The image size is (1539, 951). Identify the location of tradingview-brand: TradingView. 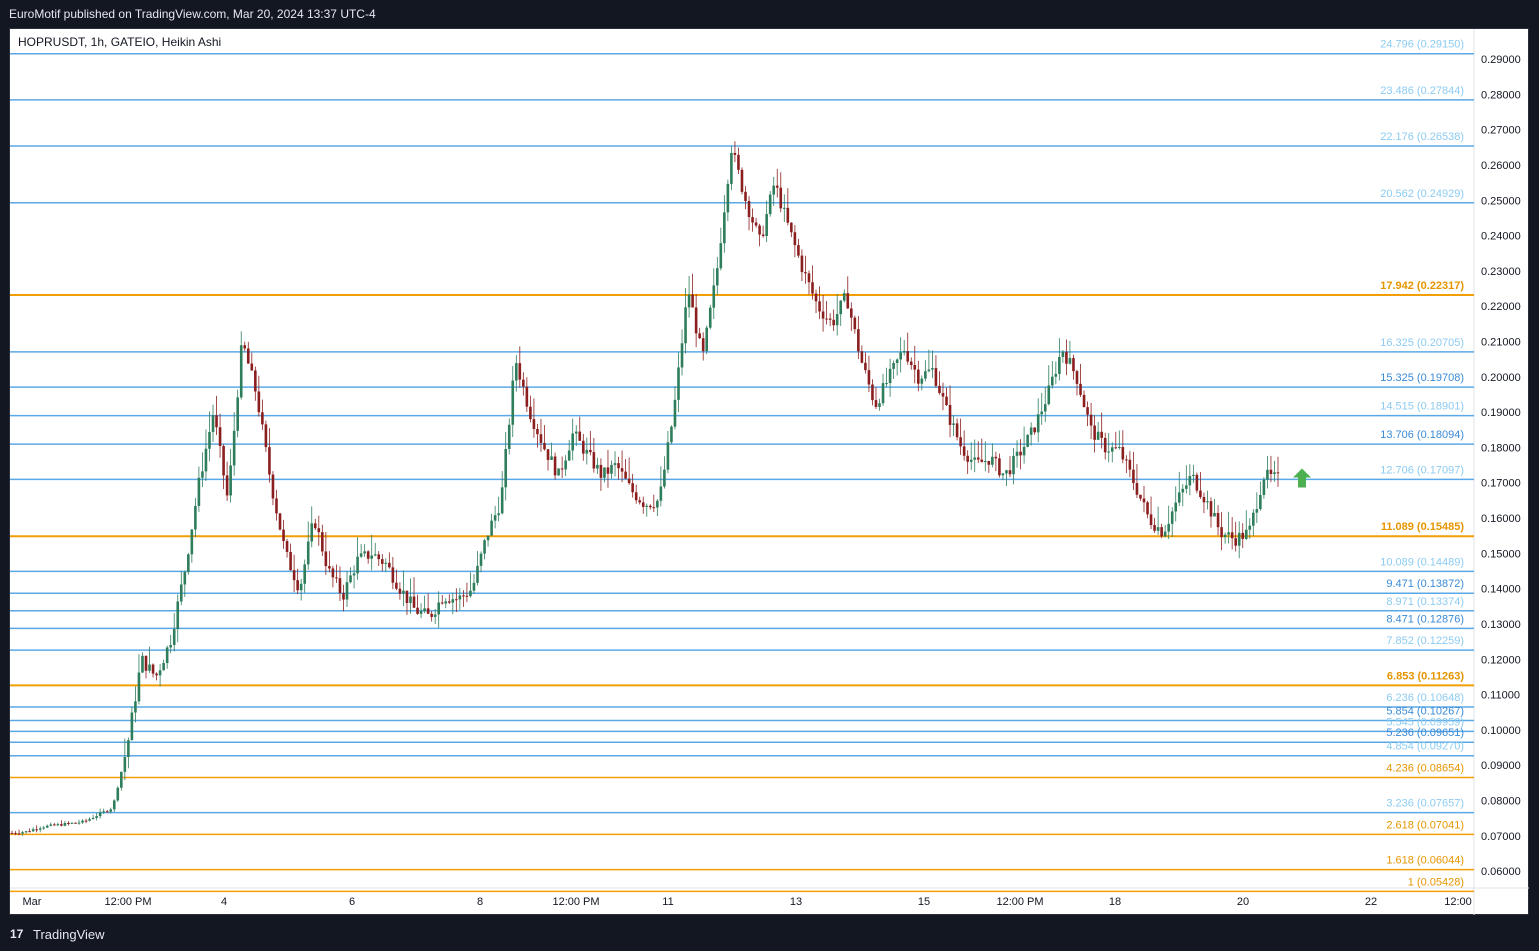
(69, 934).